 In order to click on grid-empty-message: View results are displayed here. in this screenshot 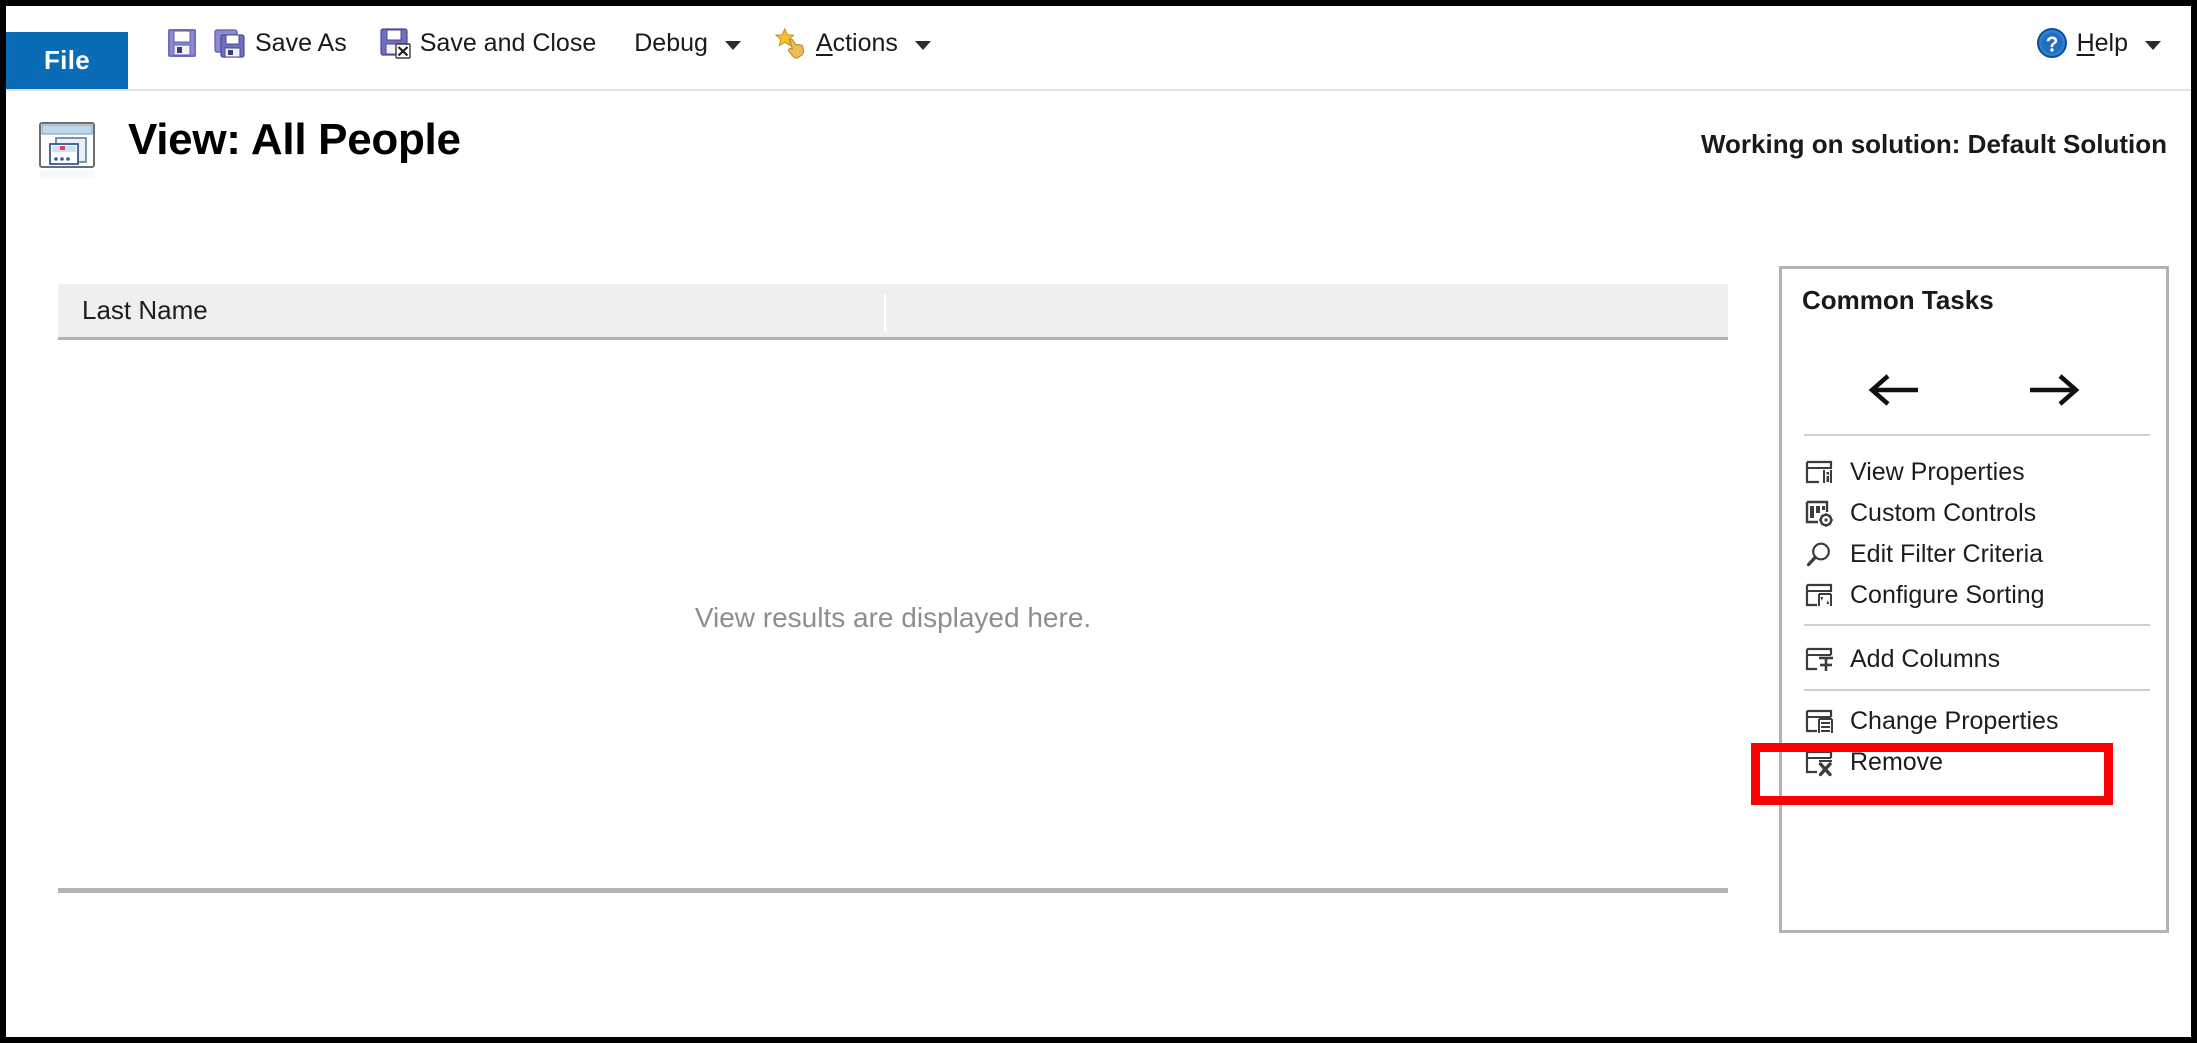, I will do `click(893, 617)`.